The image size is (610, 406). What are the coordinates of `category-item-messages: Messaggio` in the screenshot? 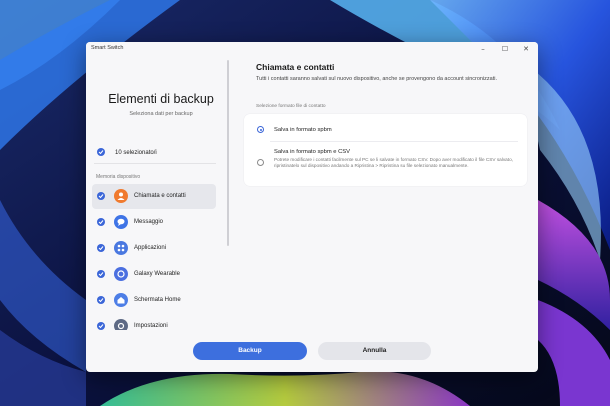 It's located at (154, 222).